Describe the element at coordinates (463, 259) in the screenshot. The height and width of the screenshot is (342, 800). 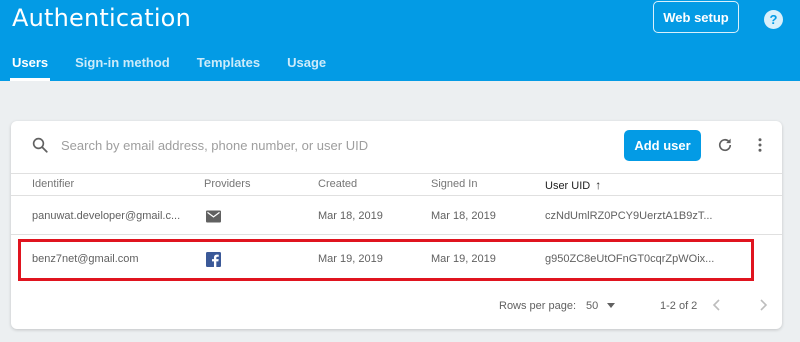
I see `cell-signed-in: Mar 19, 2019` at that location.